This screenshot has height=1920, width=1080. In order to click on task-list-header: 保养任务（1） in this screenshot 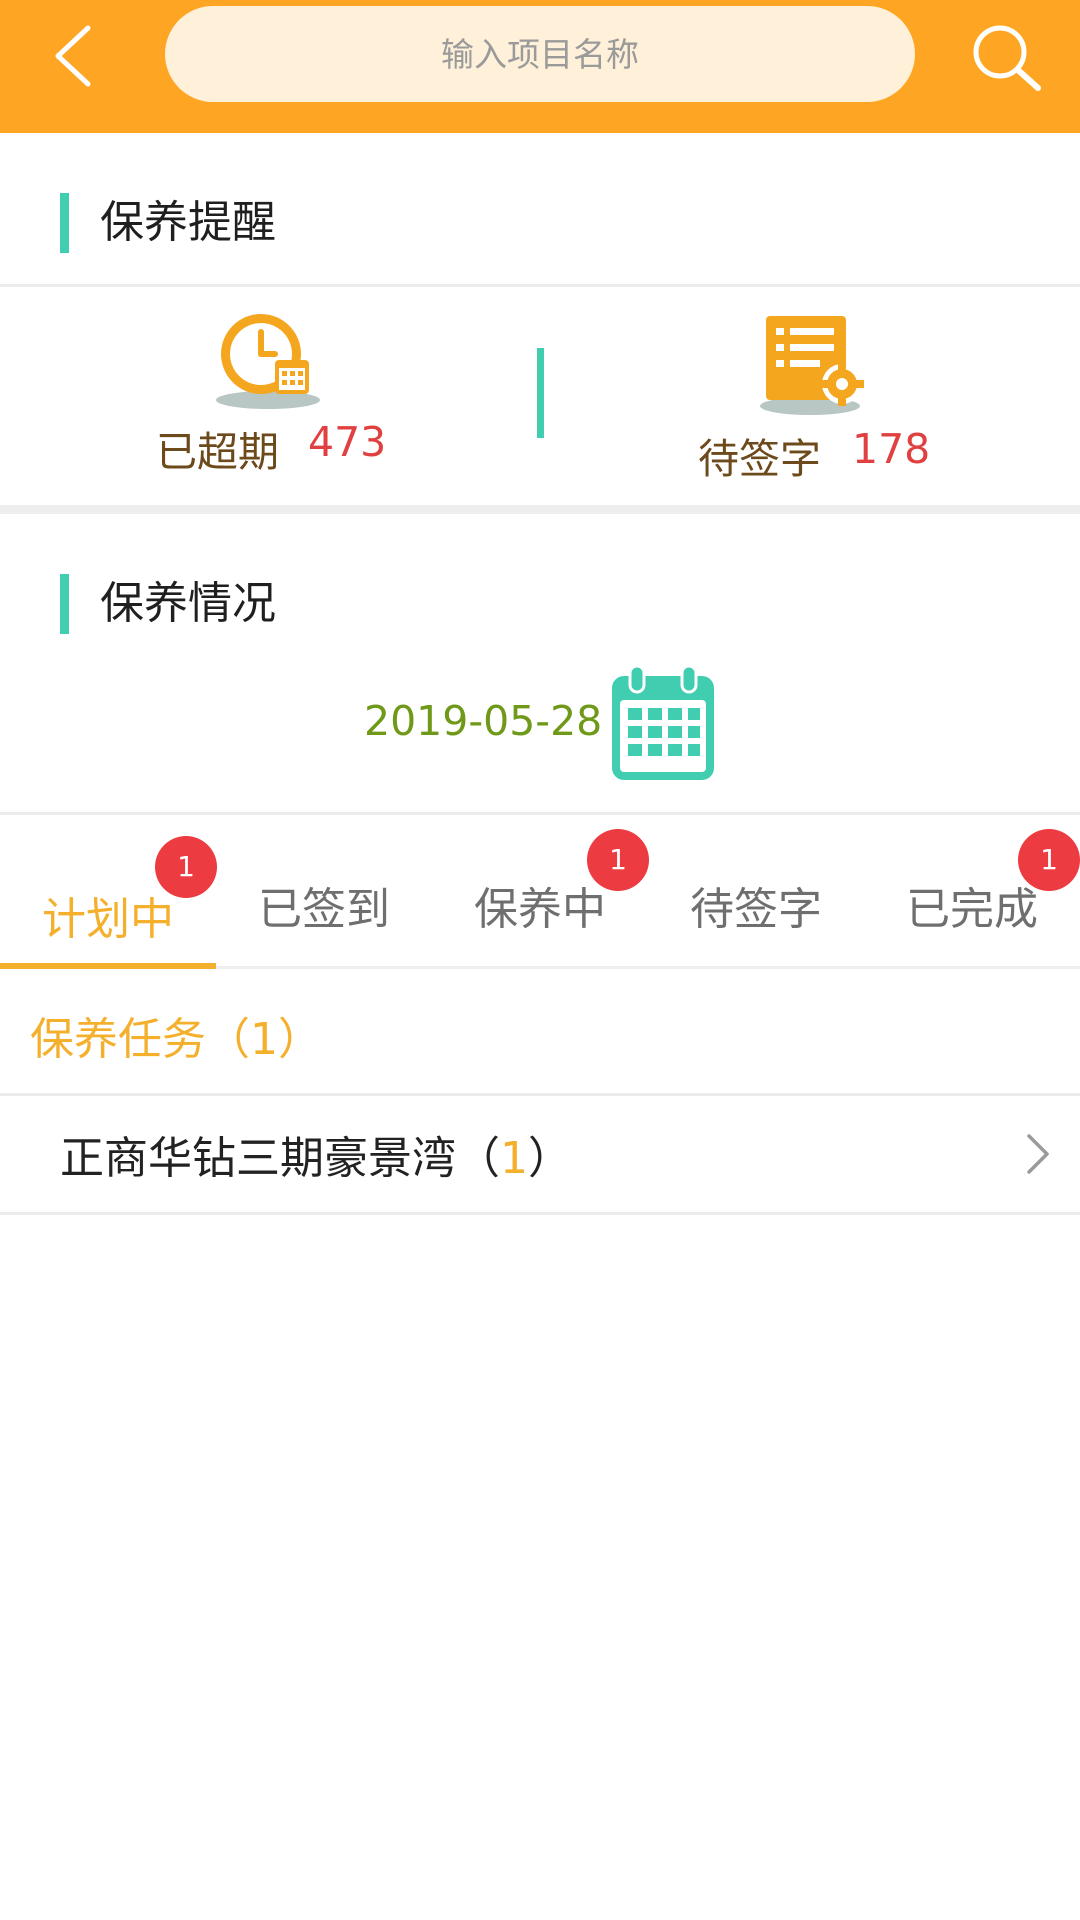, I will do `click(176, 1039)`.